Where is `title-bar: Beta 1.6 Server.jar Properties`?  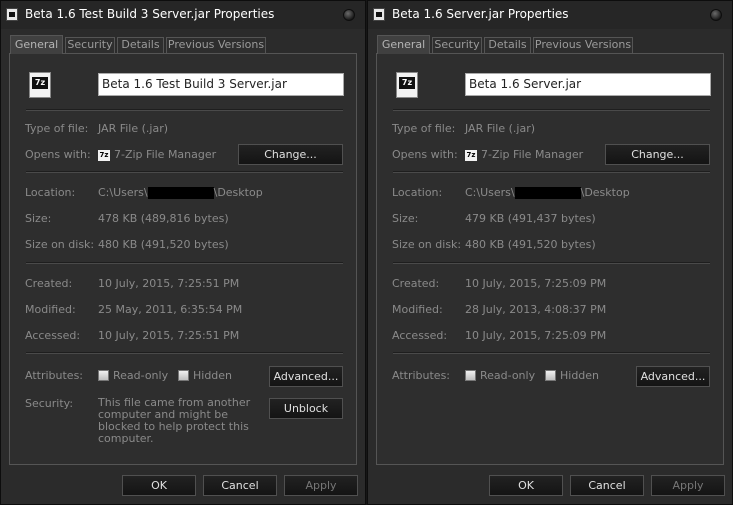
title-bar: Beta 1.6 Server.jar Properties is located at coordinates (550, 15).